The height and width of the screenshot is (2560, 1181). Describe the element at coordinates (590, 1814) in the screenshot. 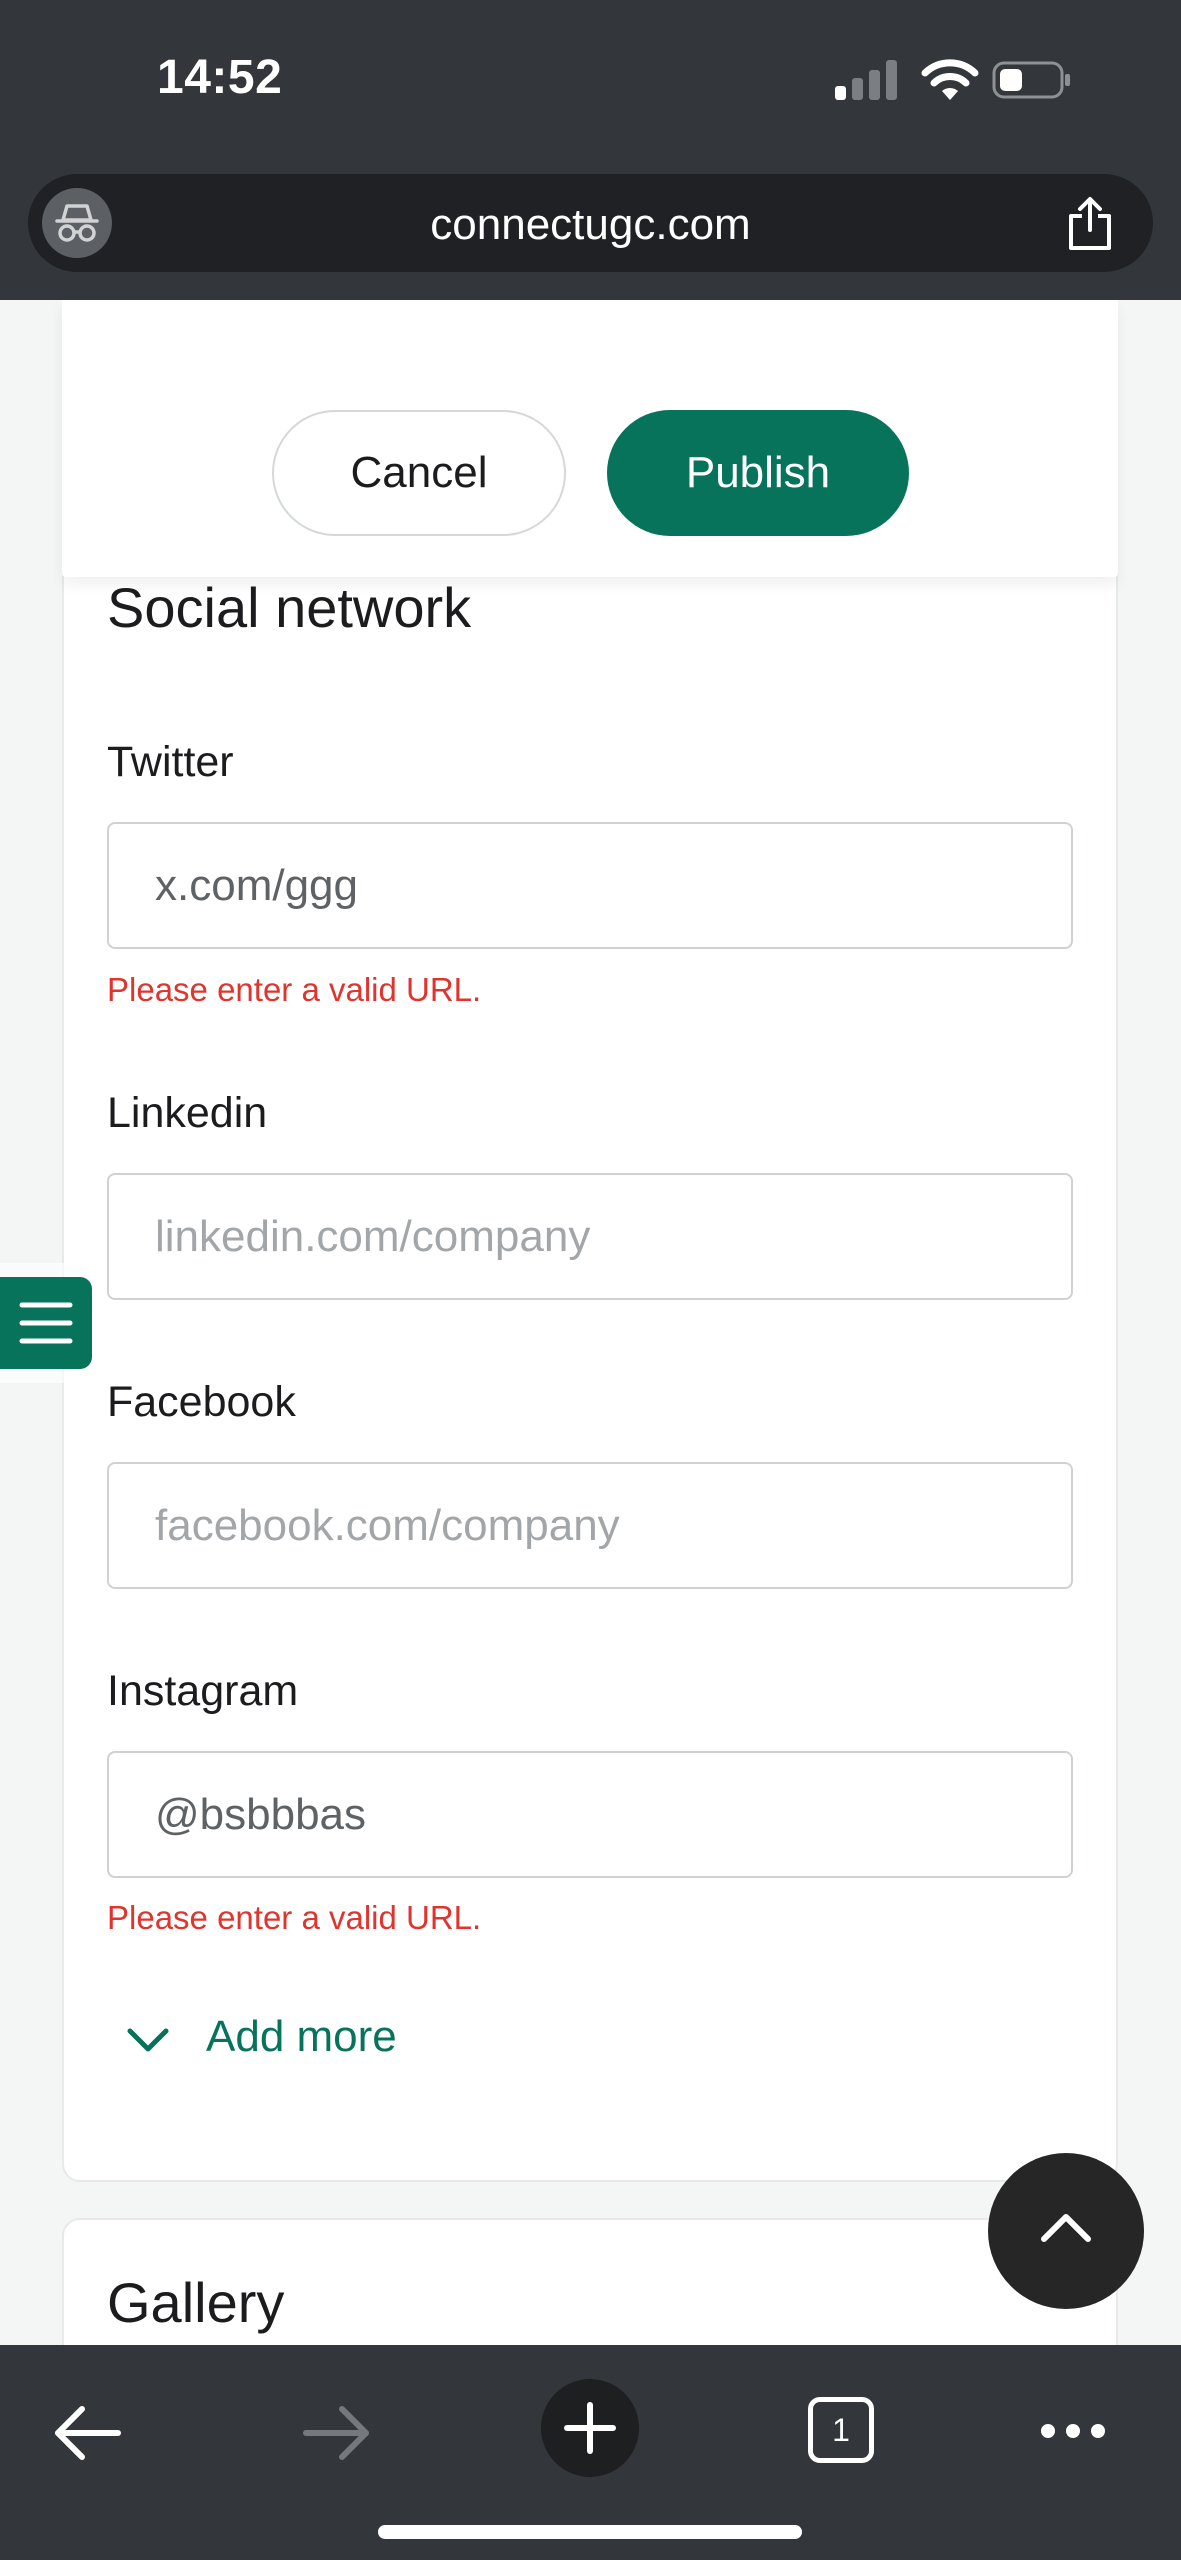

I see `instagram-input: @bsbbbas` at that location.